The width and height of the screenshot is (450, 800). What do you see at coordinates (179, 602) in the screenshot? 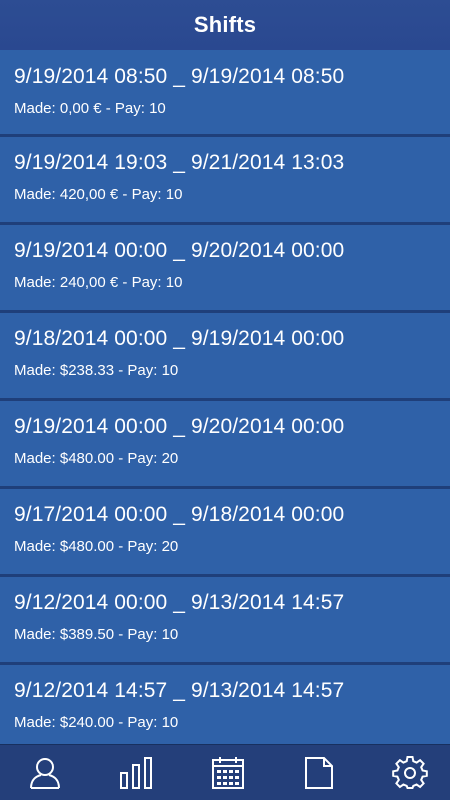
I see `shift-date-range: 9/12/2014 00:00 _ 9/13/2014 14:57` at bounding box center [179, 602].